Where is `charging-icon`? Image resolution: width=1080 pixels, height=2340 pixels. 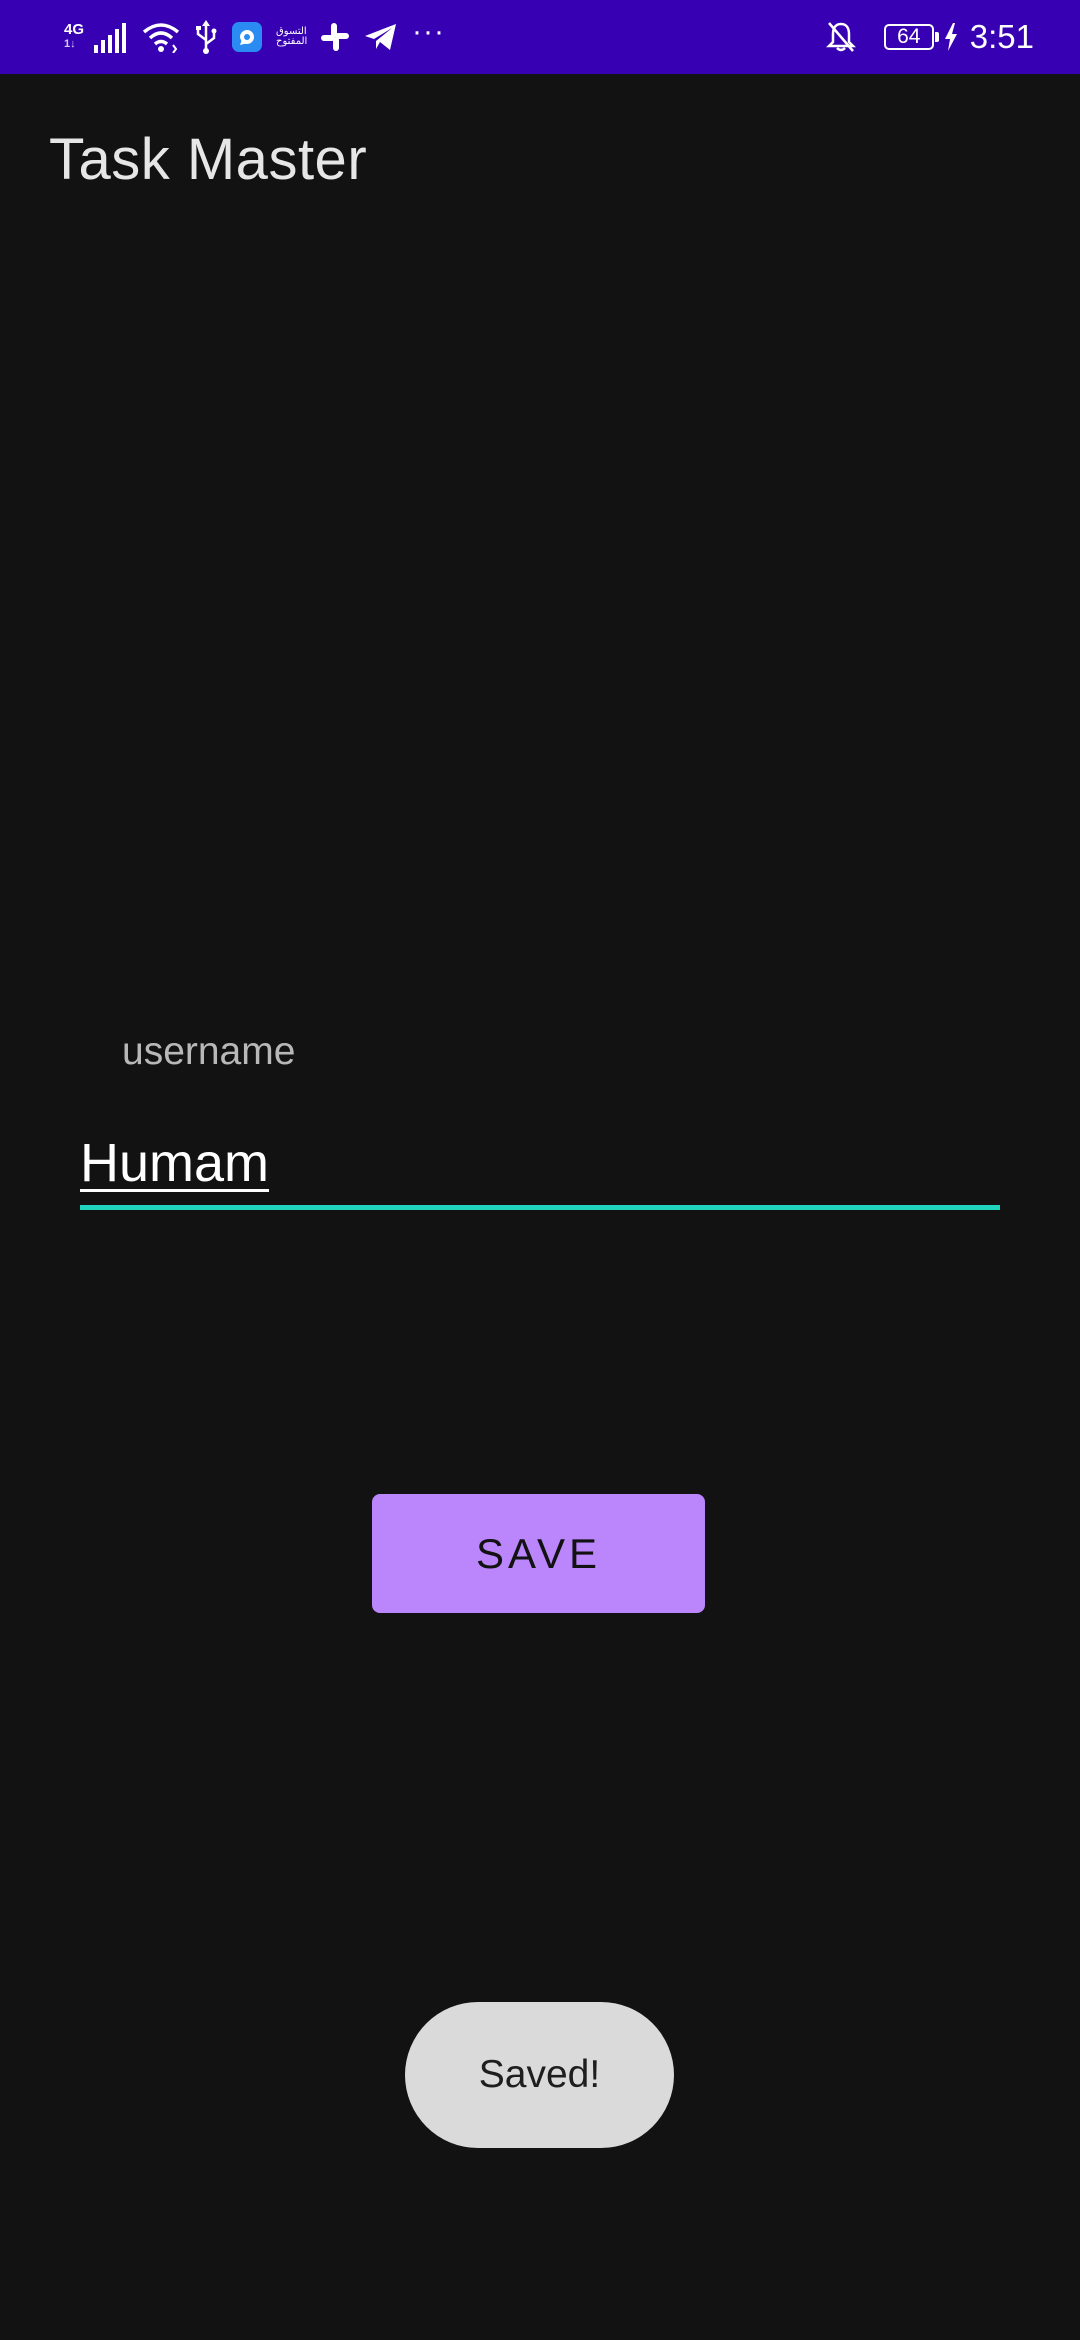 charging-icon is located at coordinates (951, 37).